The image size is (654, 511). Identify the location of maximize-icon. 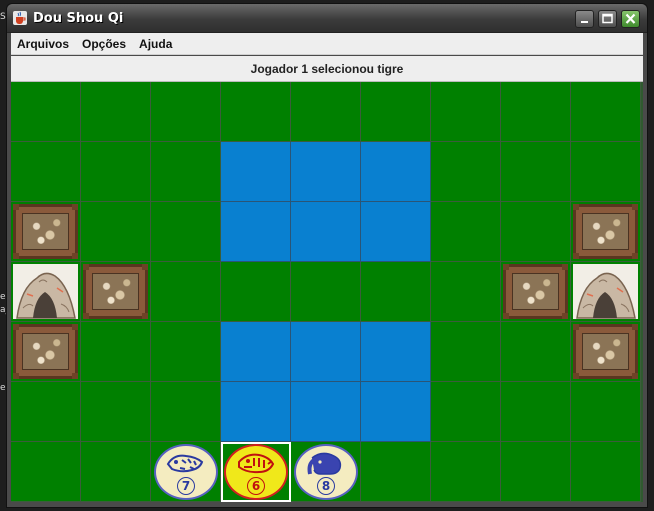
(607, 18).